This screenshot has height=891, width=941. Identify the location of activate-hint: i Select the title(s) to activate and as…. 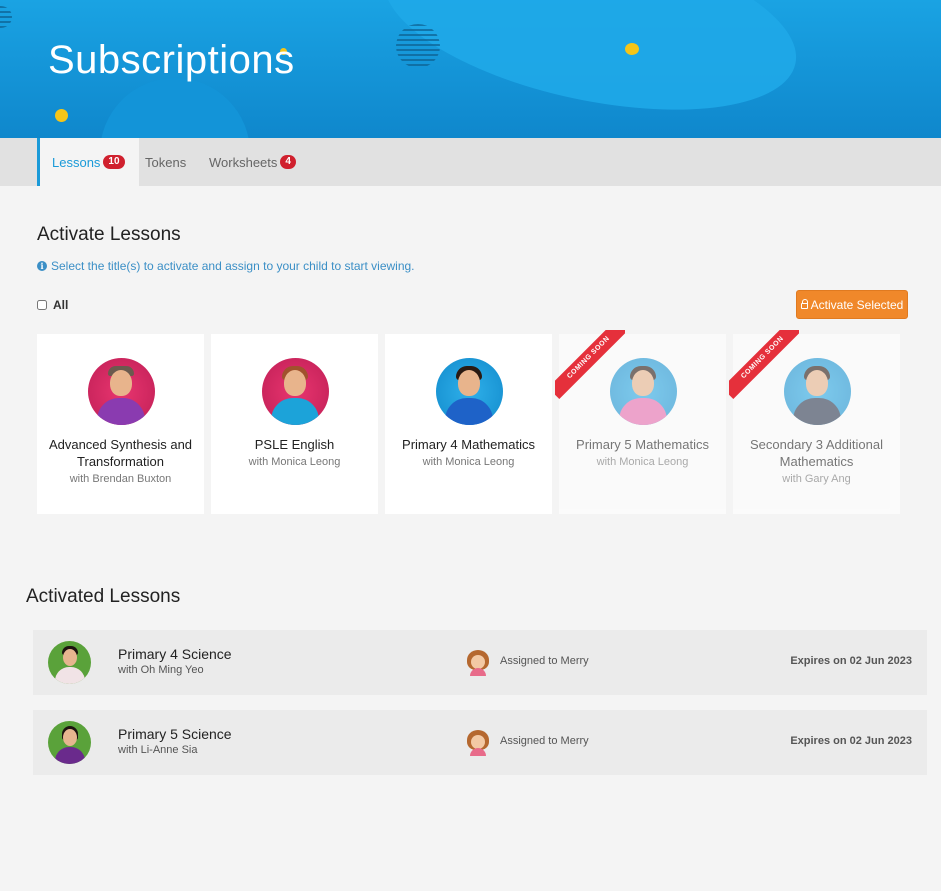
(226, 266).